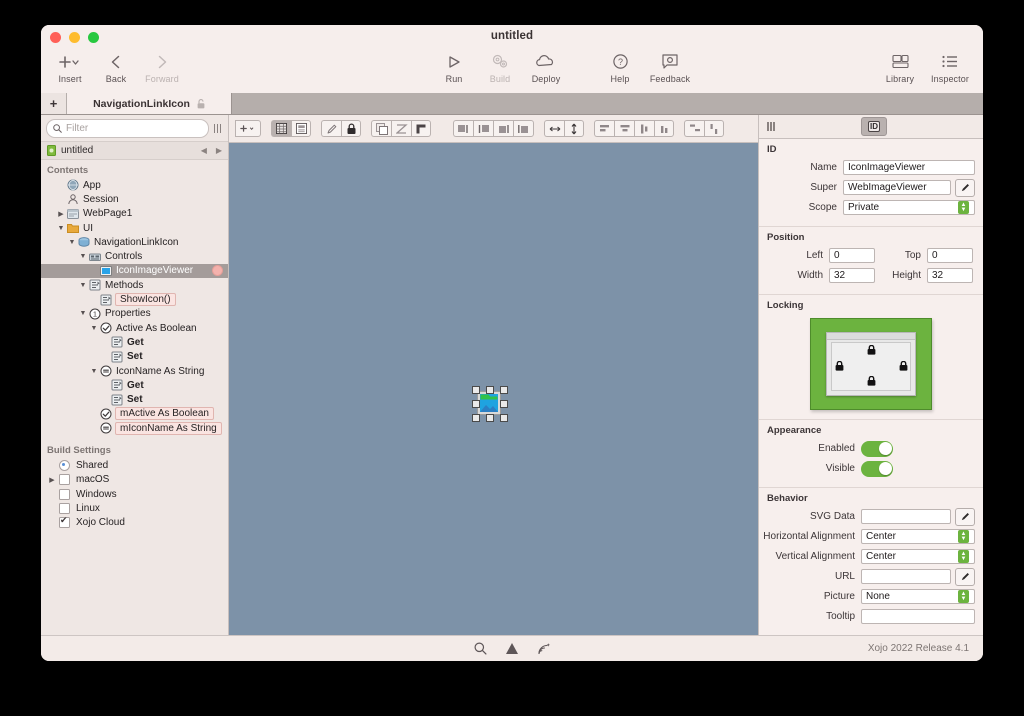 The width and height of the screenshot is (1024, 716). What do you see at coordinates (134, 508) in the screenshot?
I see `build-setting-linux: Linux` at bounding box center [134, 508].